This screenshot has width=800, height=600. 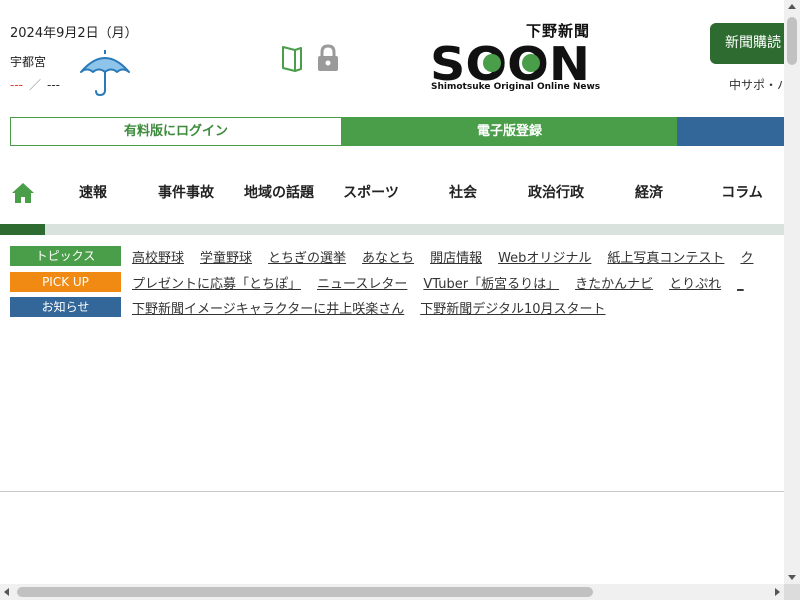 What do you see at coordinates (665, 258) in the screenshot?
I see `topic-link: 紙上写真コンテスト` at bounding box center [665, 258].